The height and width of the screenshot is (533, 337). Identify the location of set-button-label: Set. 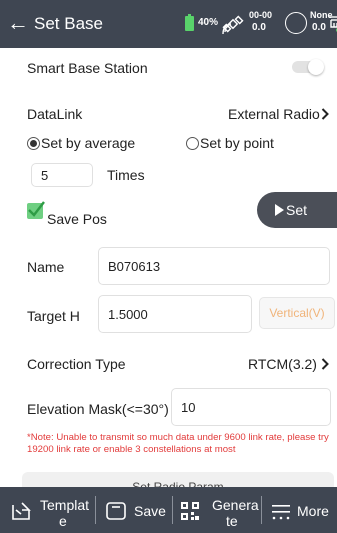
(297, 210).